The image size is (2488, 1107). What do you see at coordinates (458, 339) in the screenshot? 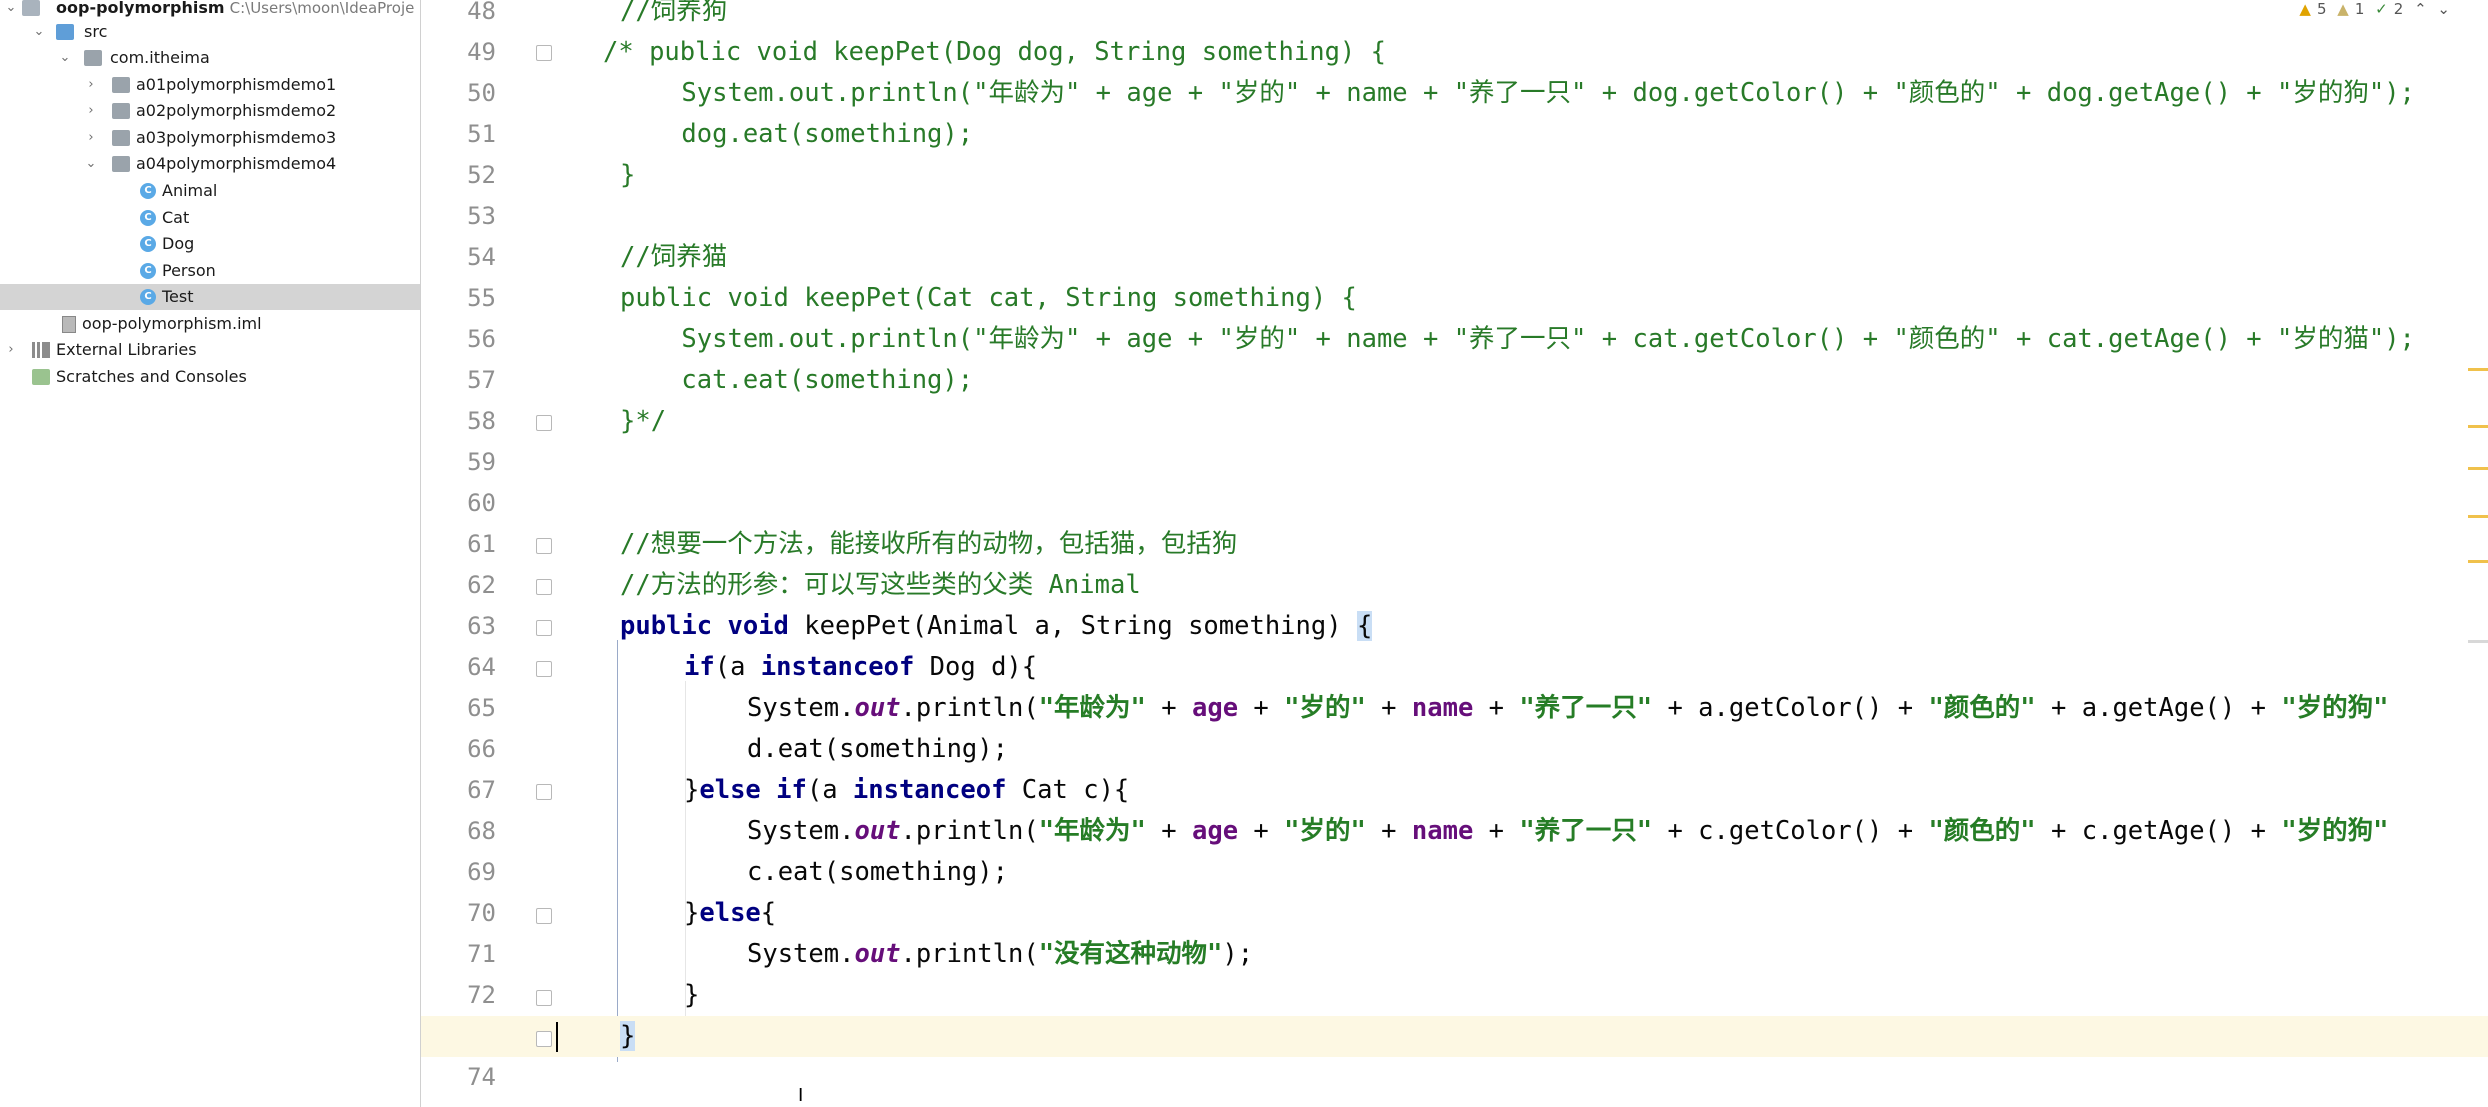
I see `line-number: 56` at bounding box center [458, 339].